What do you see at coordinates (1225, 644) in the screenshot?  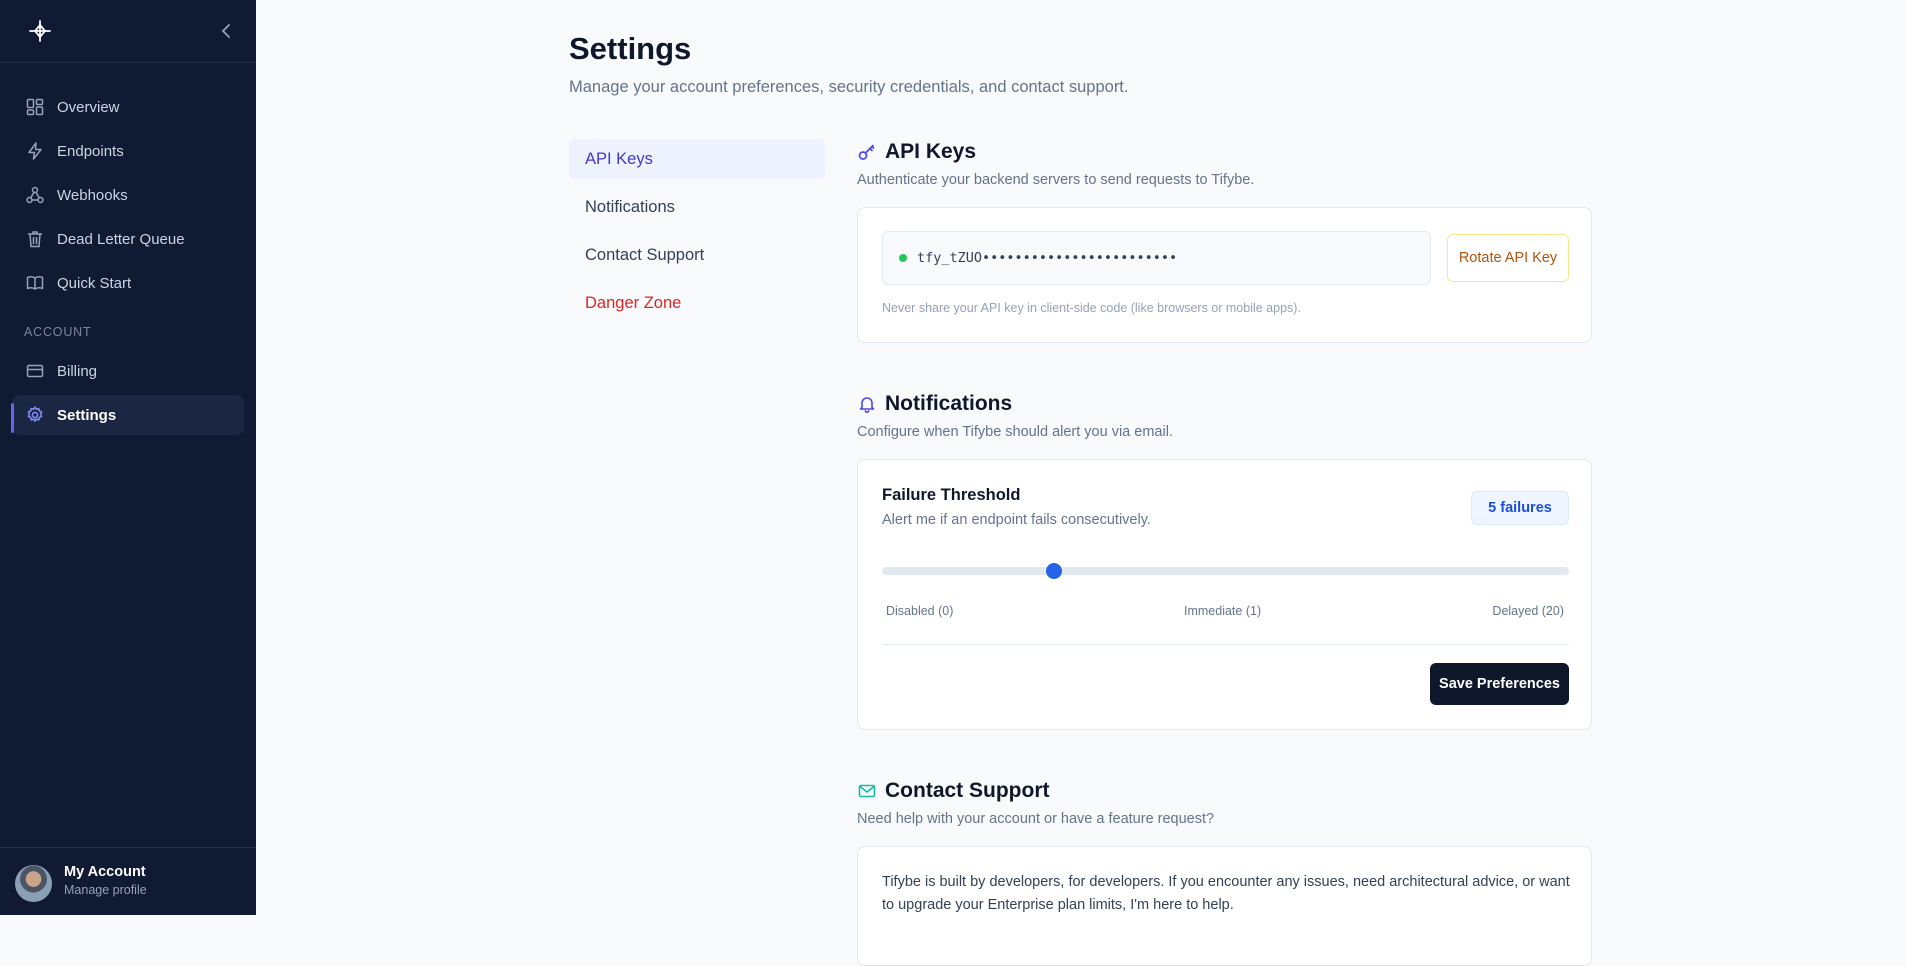 I see `divider` at bounding box center [1225, 644].